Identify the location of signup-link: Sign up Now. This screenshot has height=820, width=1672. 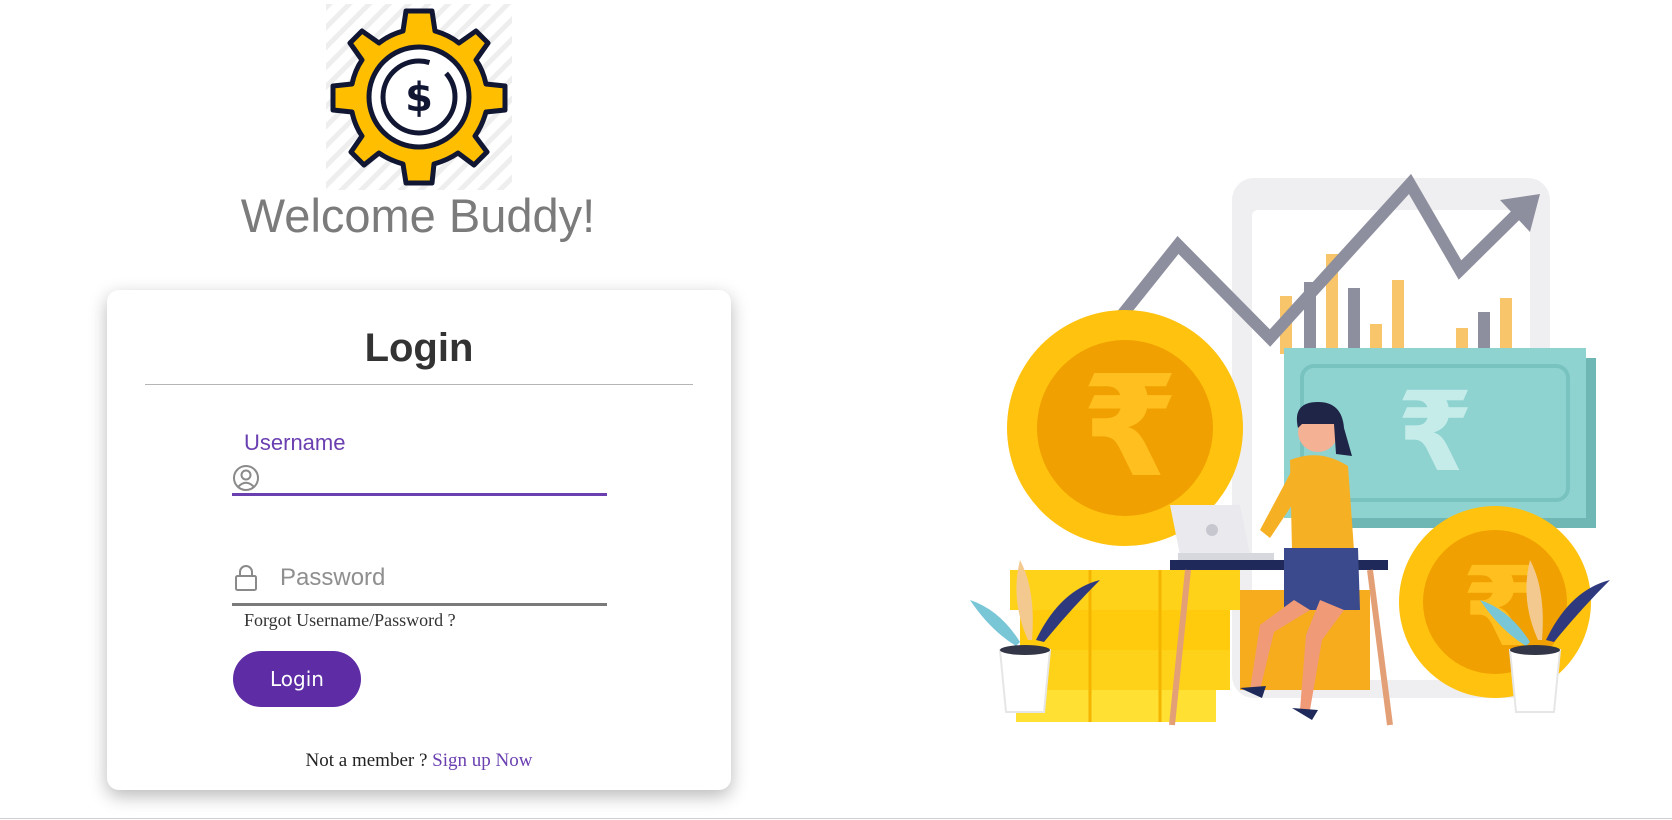
(482, 760).